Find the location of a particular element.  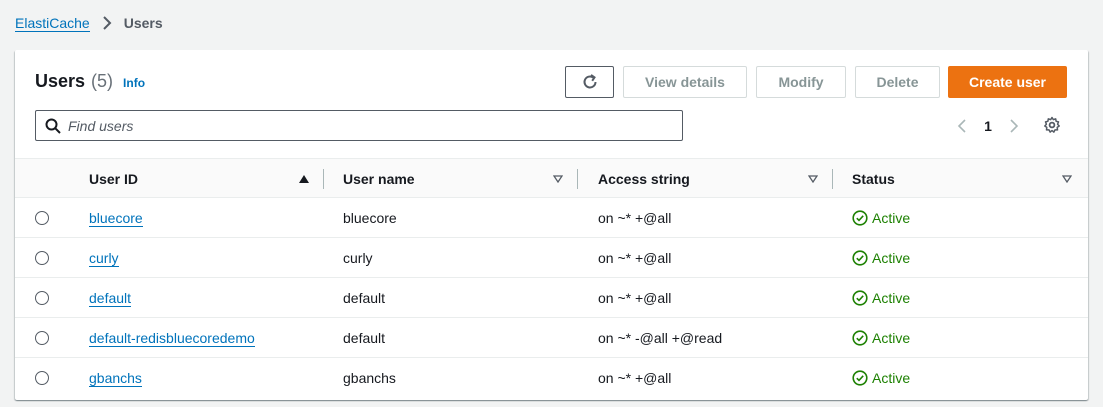

next-page-icon is located at coordinates (1014, 126).